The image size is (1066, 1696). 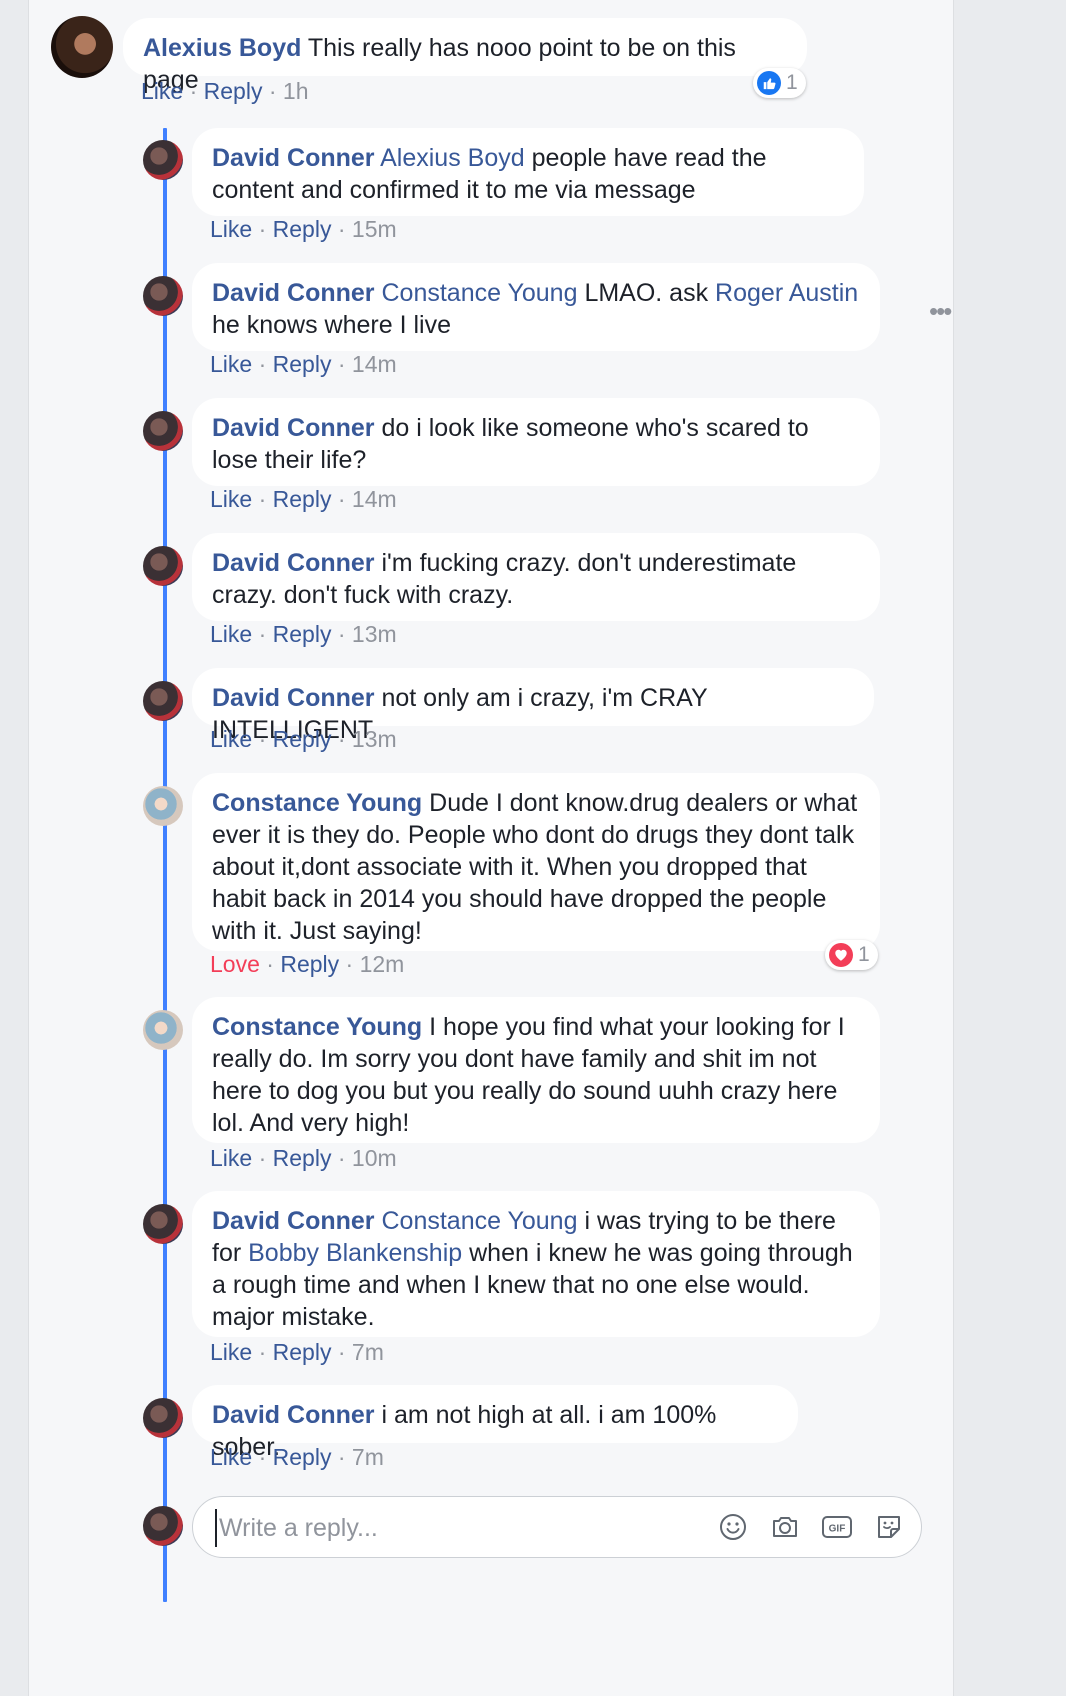 I want to click on comment-author: Alexius Boyd, so click(x=222, y=48).